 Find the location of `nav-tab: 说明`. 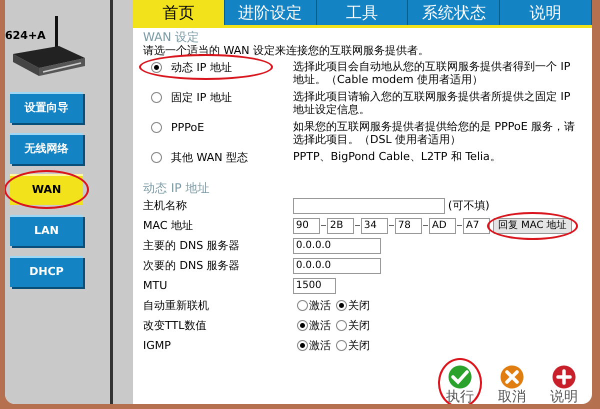

nav-tab: 说明 is located at coordinates (546, 12).